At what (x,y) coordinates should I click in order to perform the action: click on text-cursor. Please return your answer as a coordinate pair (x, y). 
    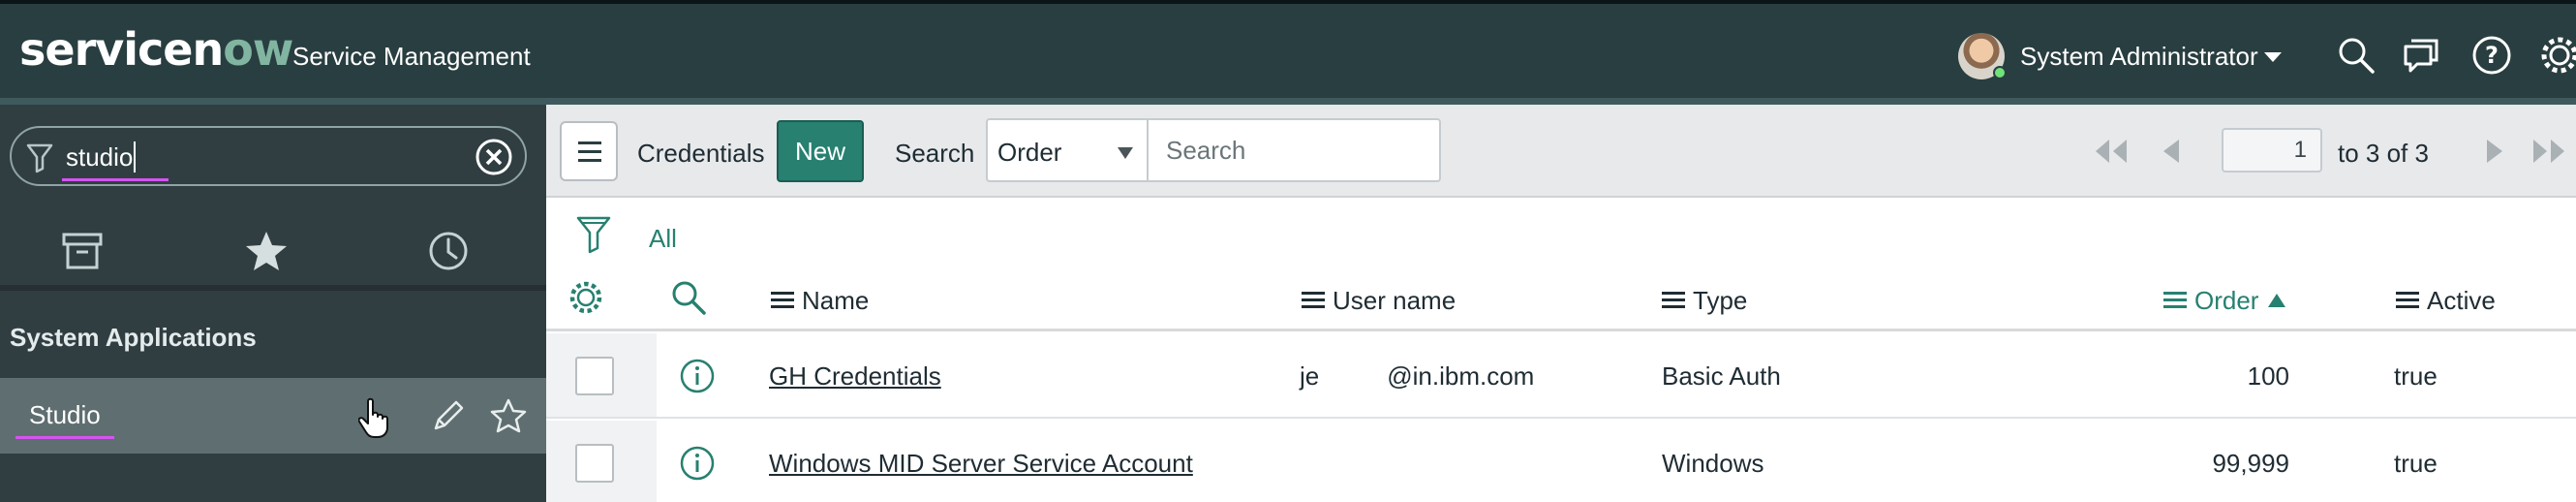
    Looking at the image, I should click on (135, 157).